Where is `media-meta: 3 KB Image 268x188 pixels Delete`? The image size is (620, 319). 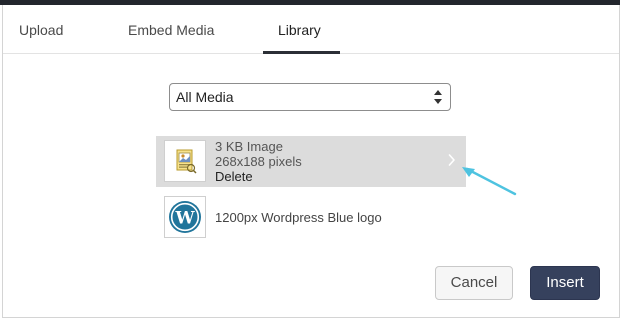 media-meta: 3 KB Image 268x188 pixels Delete is located at coordinates (258, 161).